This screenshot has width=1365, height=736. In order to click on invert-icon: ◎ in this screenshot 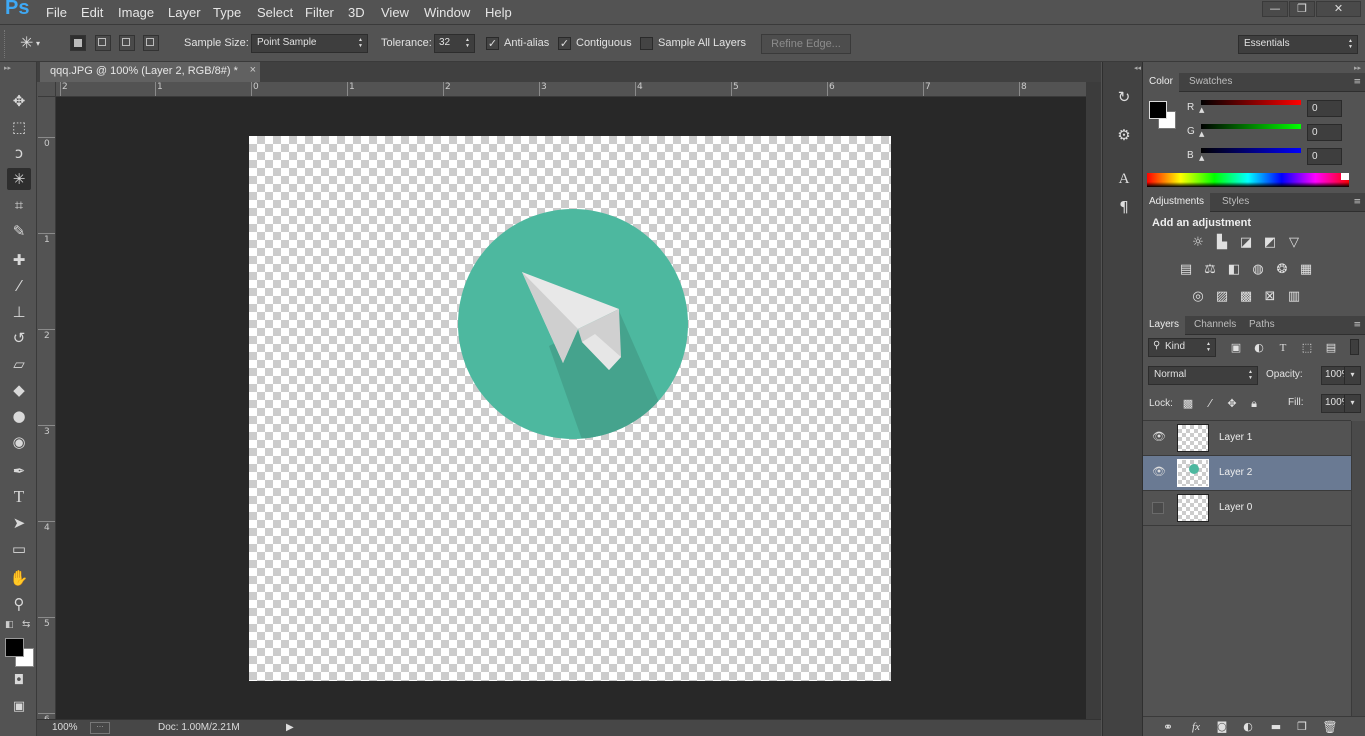, I will do `click(1198, 297)`.